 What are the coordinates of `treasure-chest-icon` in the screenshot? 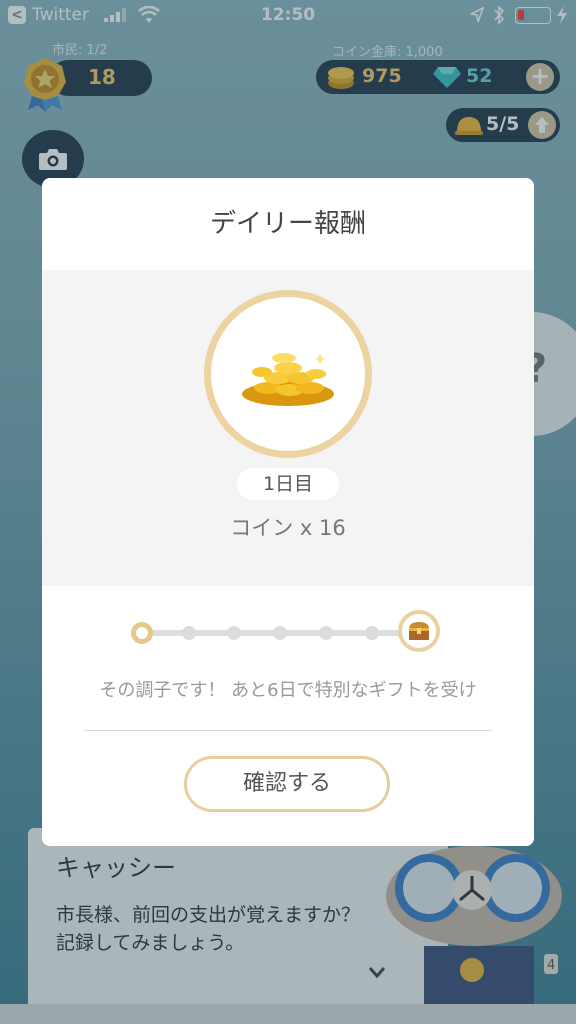 It's located at (419, 631).